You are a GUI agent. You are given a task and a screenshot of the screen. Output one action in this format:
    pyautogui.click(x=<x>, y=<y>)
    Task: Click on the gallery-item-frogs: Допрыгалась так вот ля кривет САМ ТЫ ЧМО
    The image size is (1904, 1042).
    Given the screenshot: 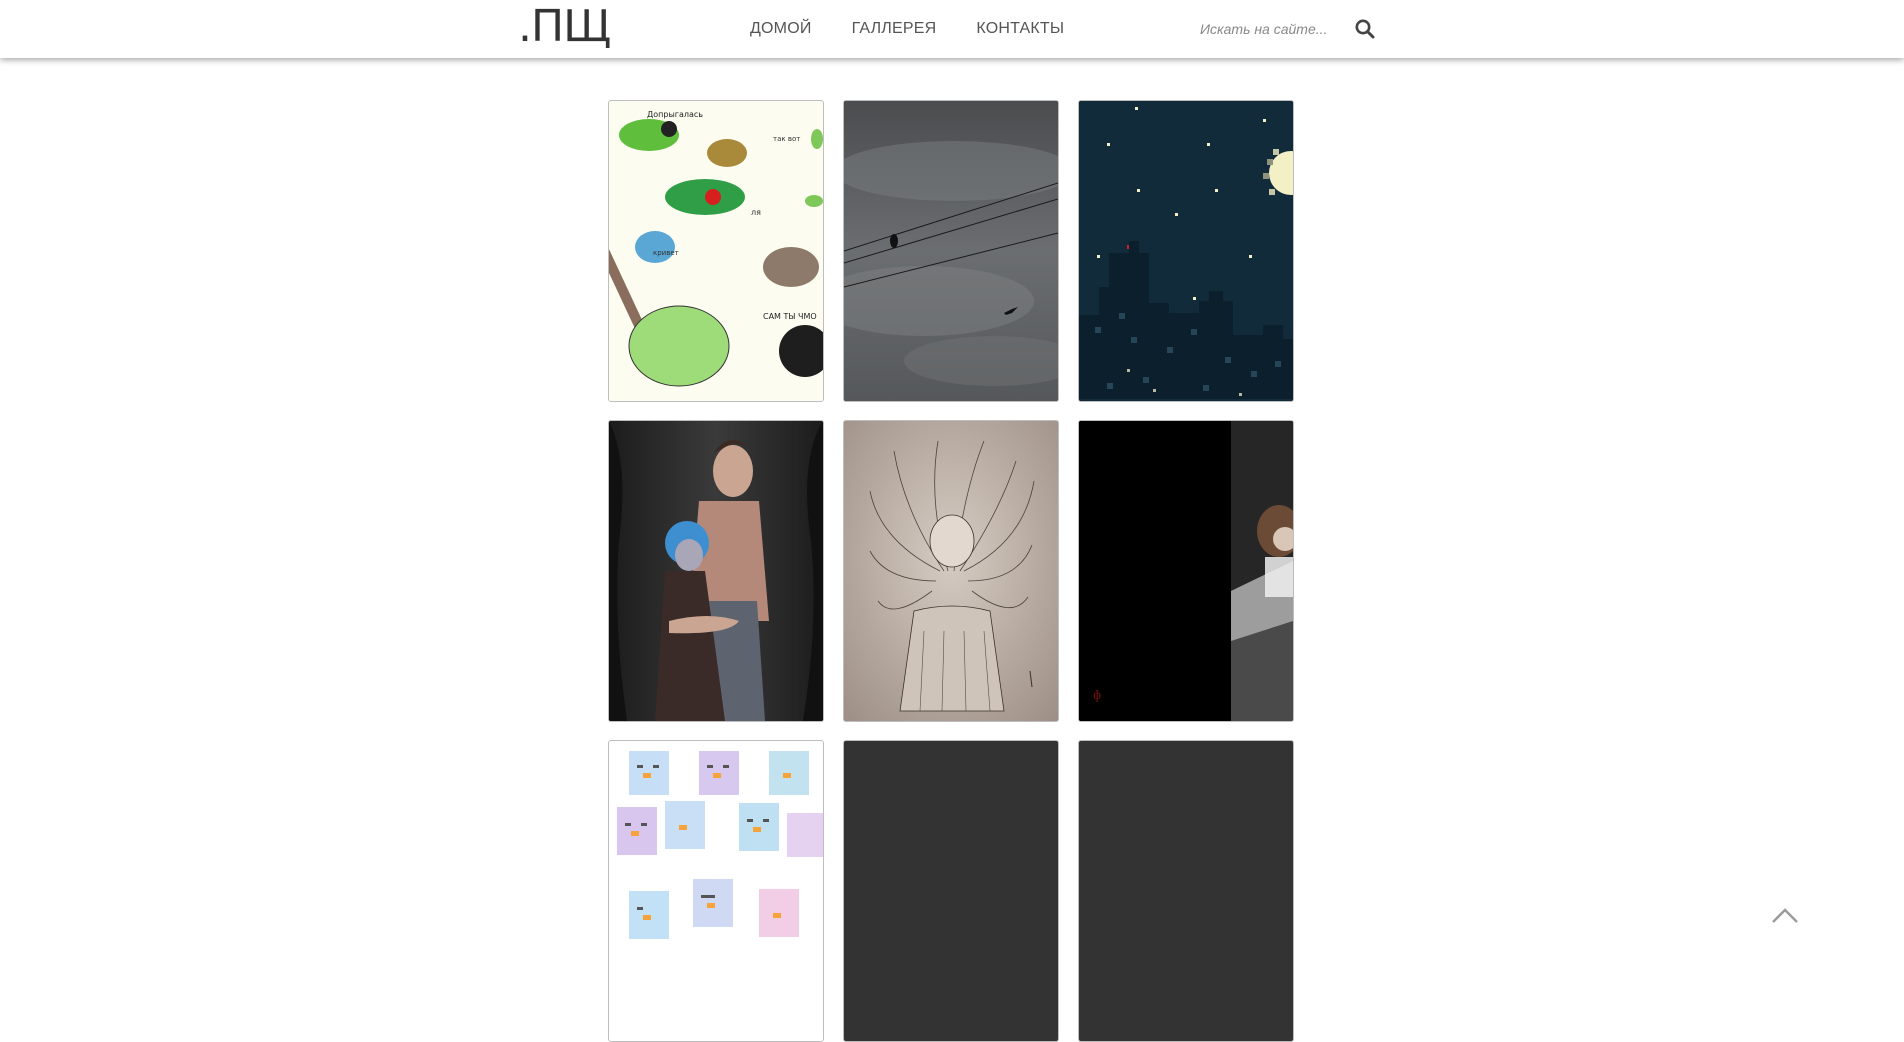 What is the action you would take?
    pyautogui.click(x=716, y=251)
    